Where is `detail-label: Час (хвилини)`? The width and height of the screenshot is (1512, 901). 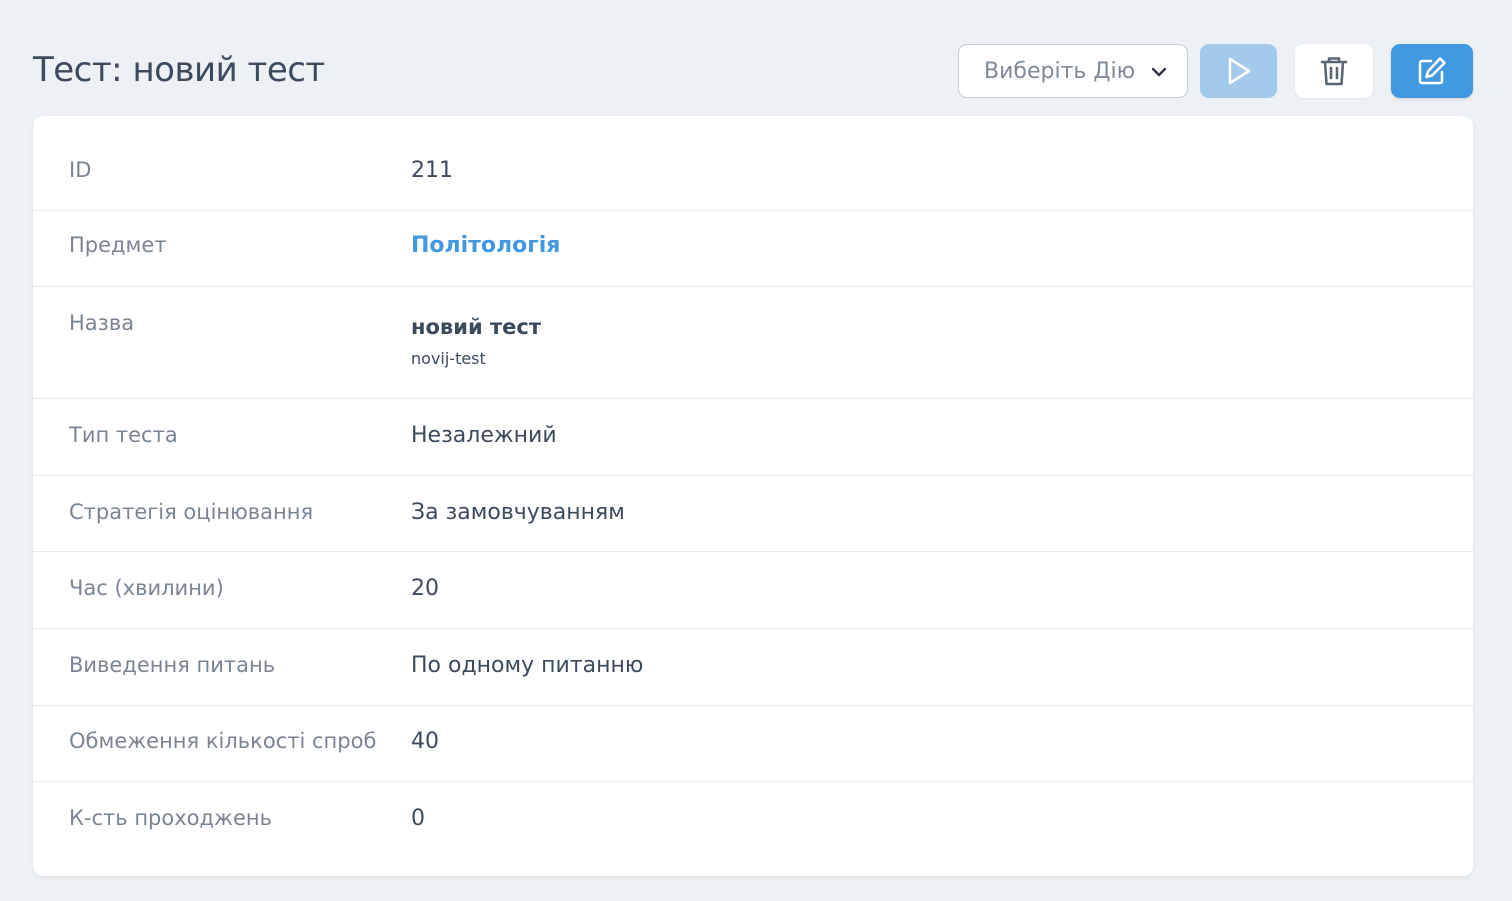 detail-label: Час (хвилини) is located at coordinates (146, 588).